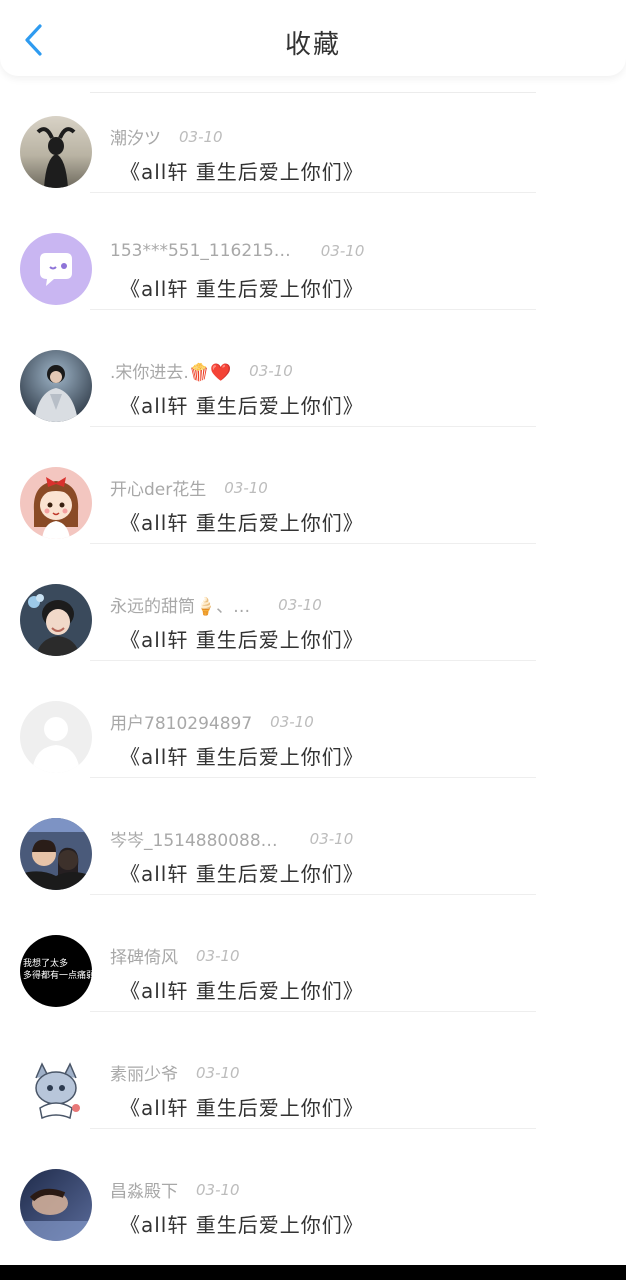 This screenshot has width=626, height=1280. I want to click on top-bar: 收藏, so click(313, 38).